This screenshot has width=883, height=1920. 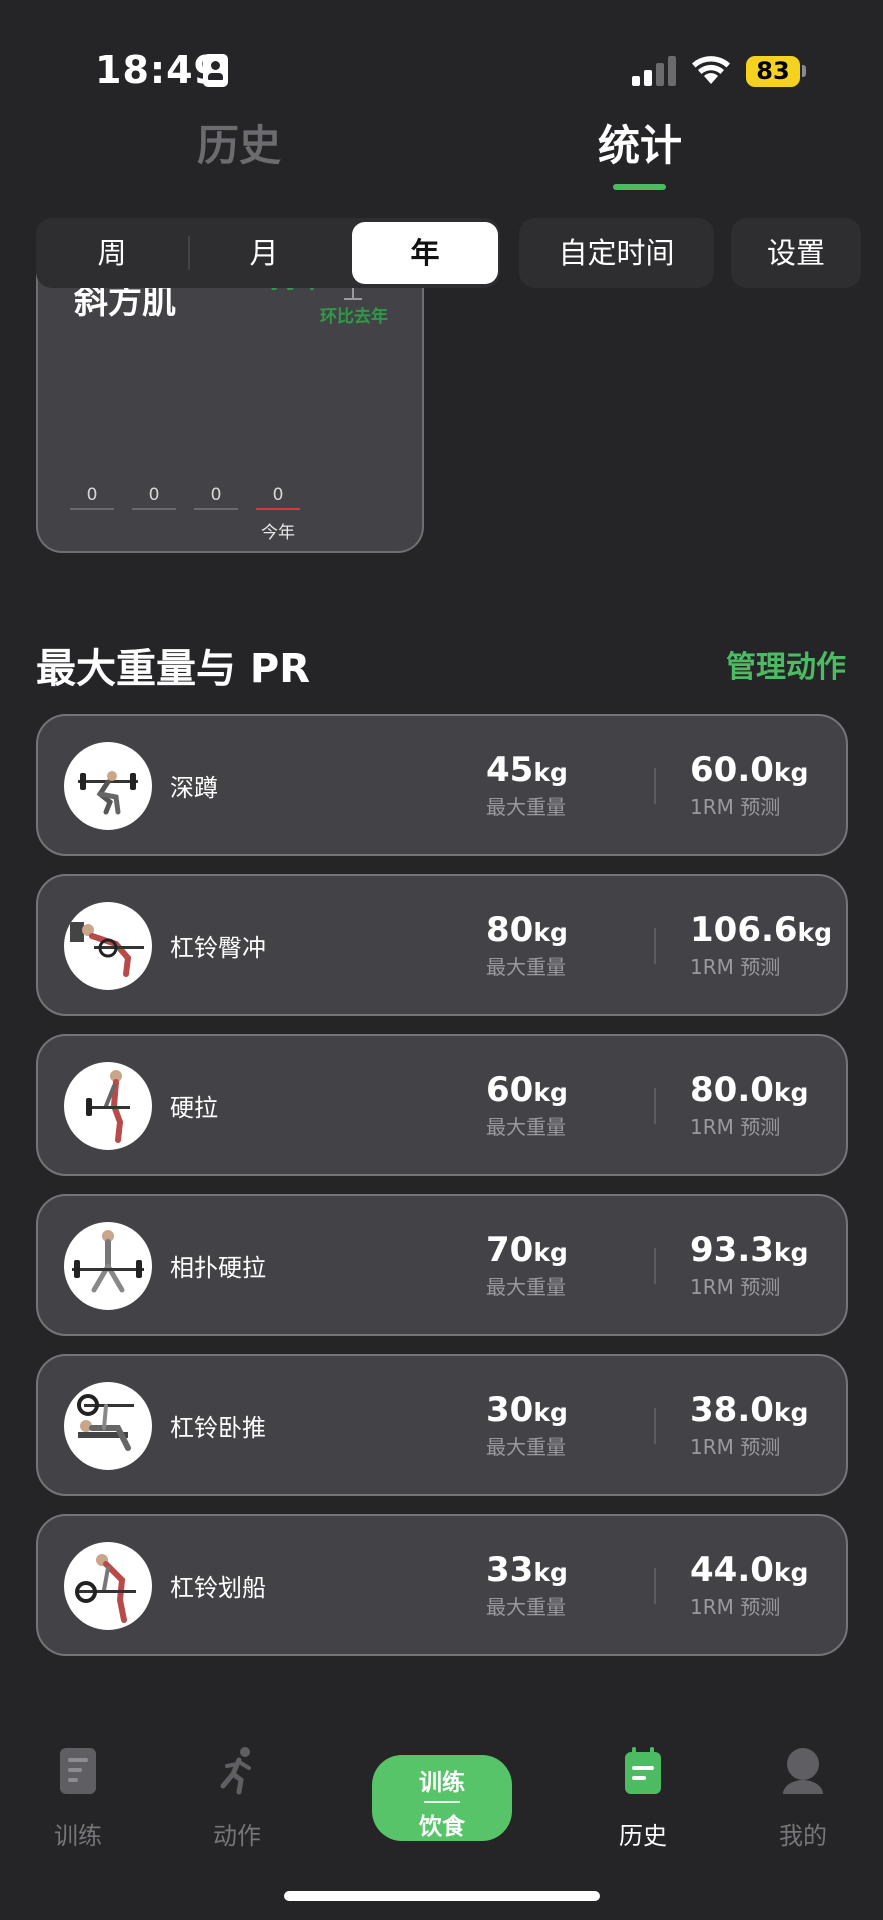 I want to click on pr-card: 杠铃卧推 30kg 最大重量 38.0kg 1RM 预测, so click(x=442, y=1425).